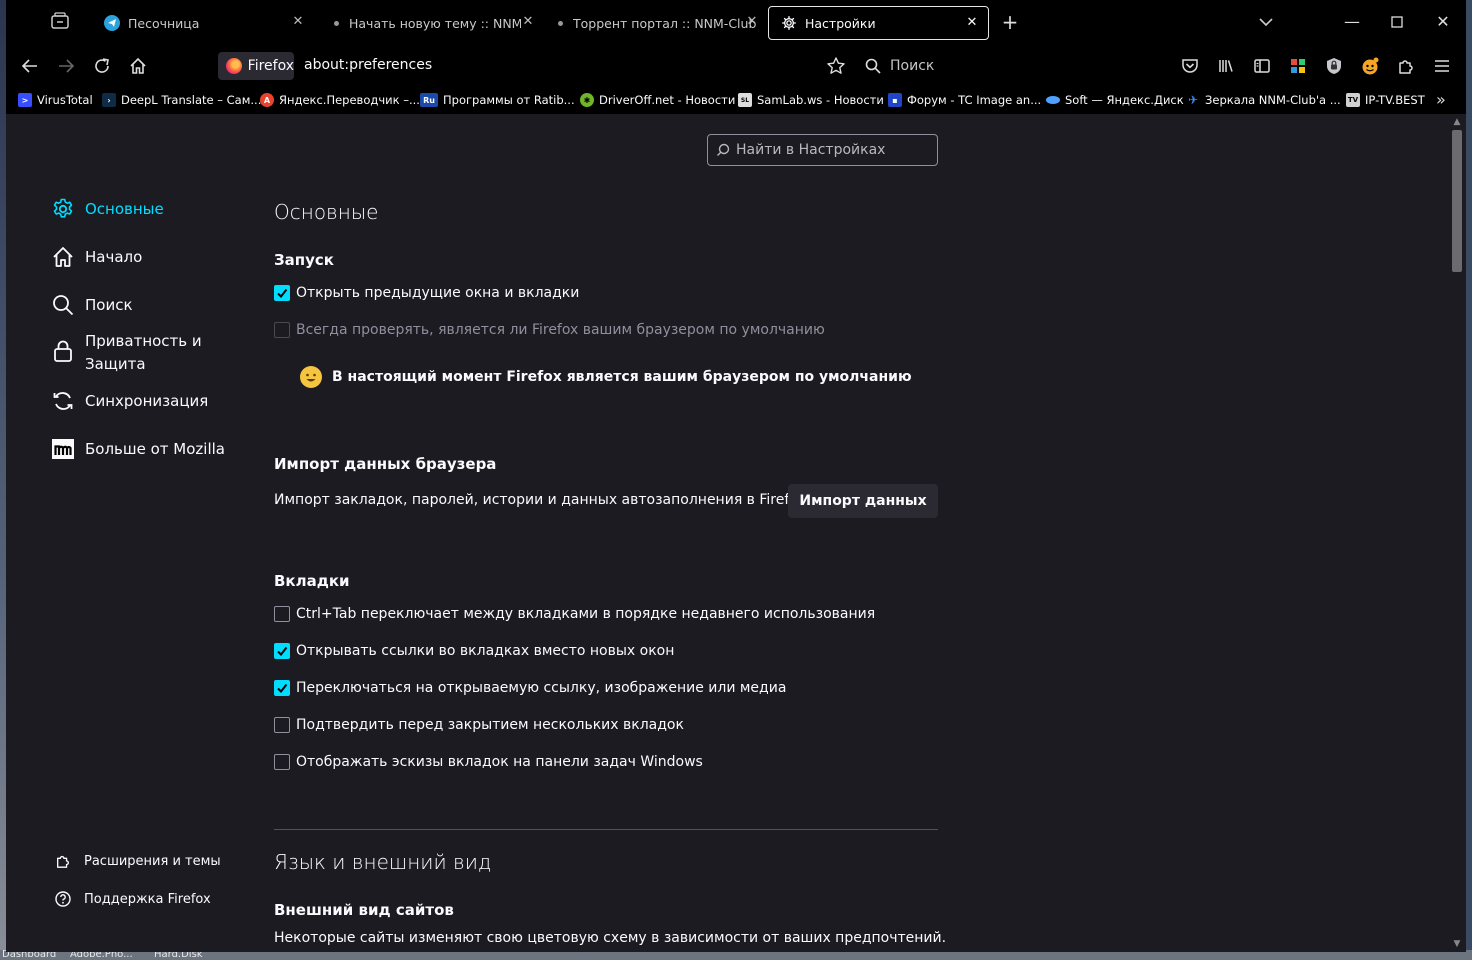 This screenshot has width=1472, height=960. Describe the element at coordinates (1406, 66) in the screenshot. I see `extensions-button` at that location.